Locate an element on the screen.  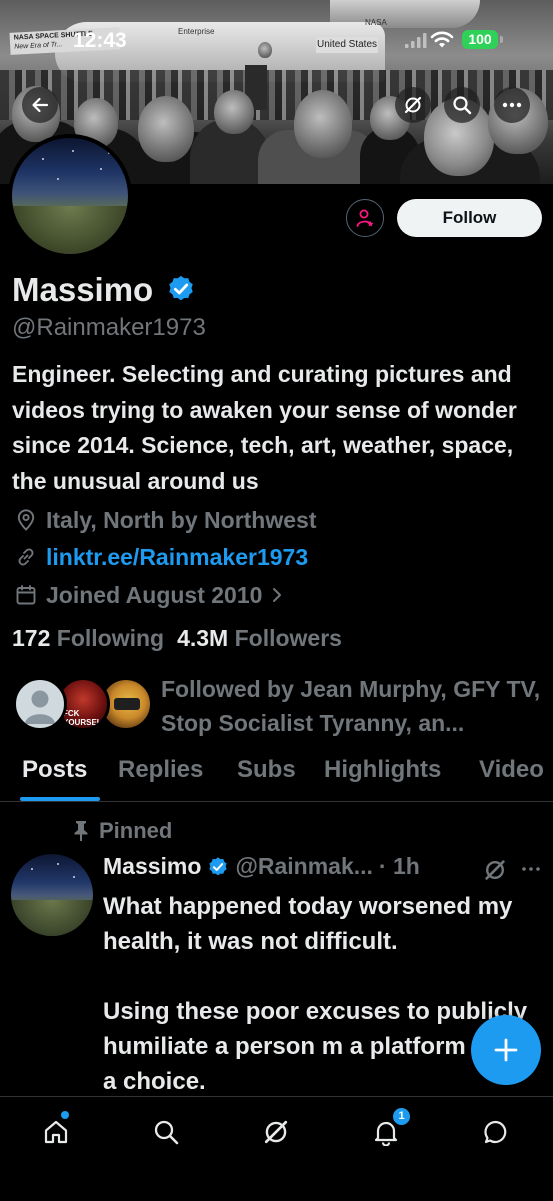
profile-link-row: linktr.ee/Rainmaker1973 is located at coordinates (161, 557).